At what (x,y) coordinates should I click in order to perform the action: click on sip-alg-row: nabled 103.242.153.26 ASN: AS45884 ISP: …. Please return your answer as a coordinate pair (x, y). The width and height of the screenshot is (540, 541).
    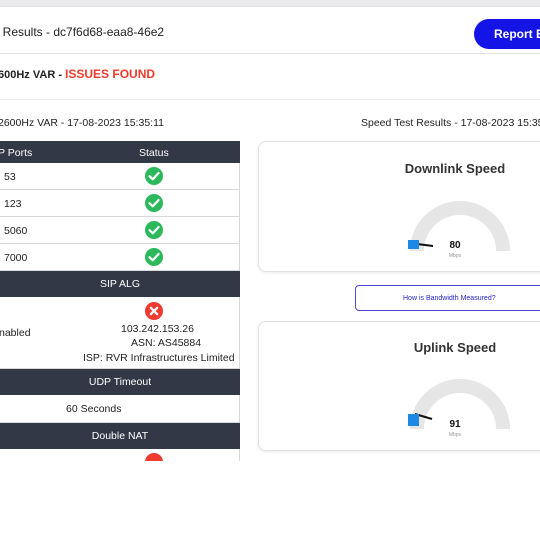
    Looking at the image, I should click on (120, 333).